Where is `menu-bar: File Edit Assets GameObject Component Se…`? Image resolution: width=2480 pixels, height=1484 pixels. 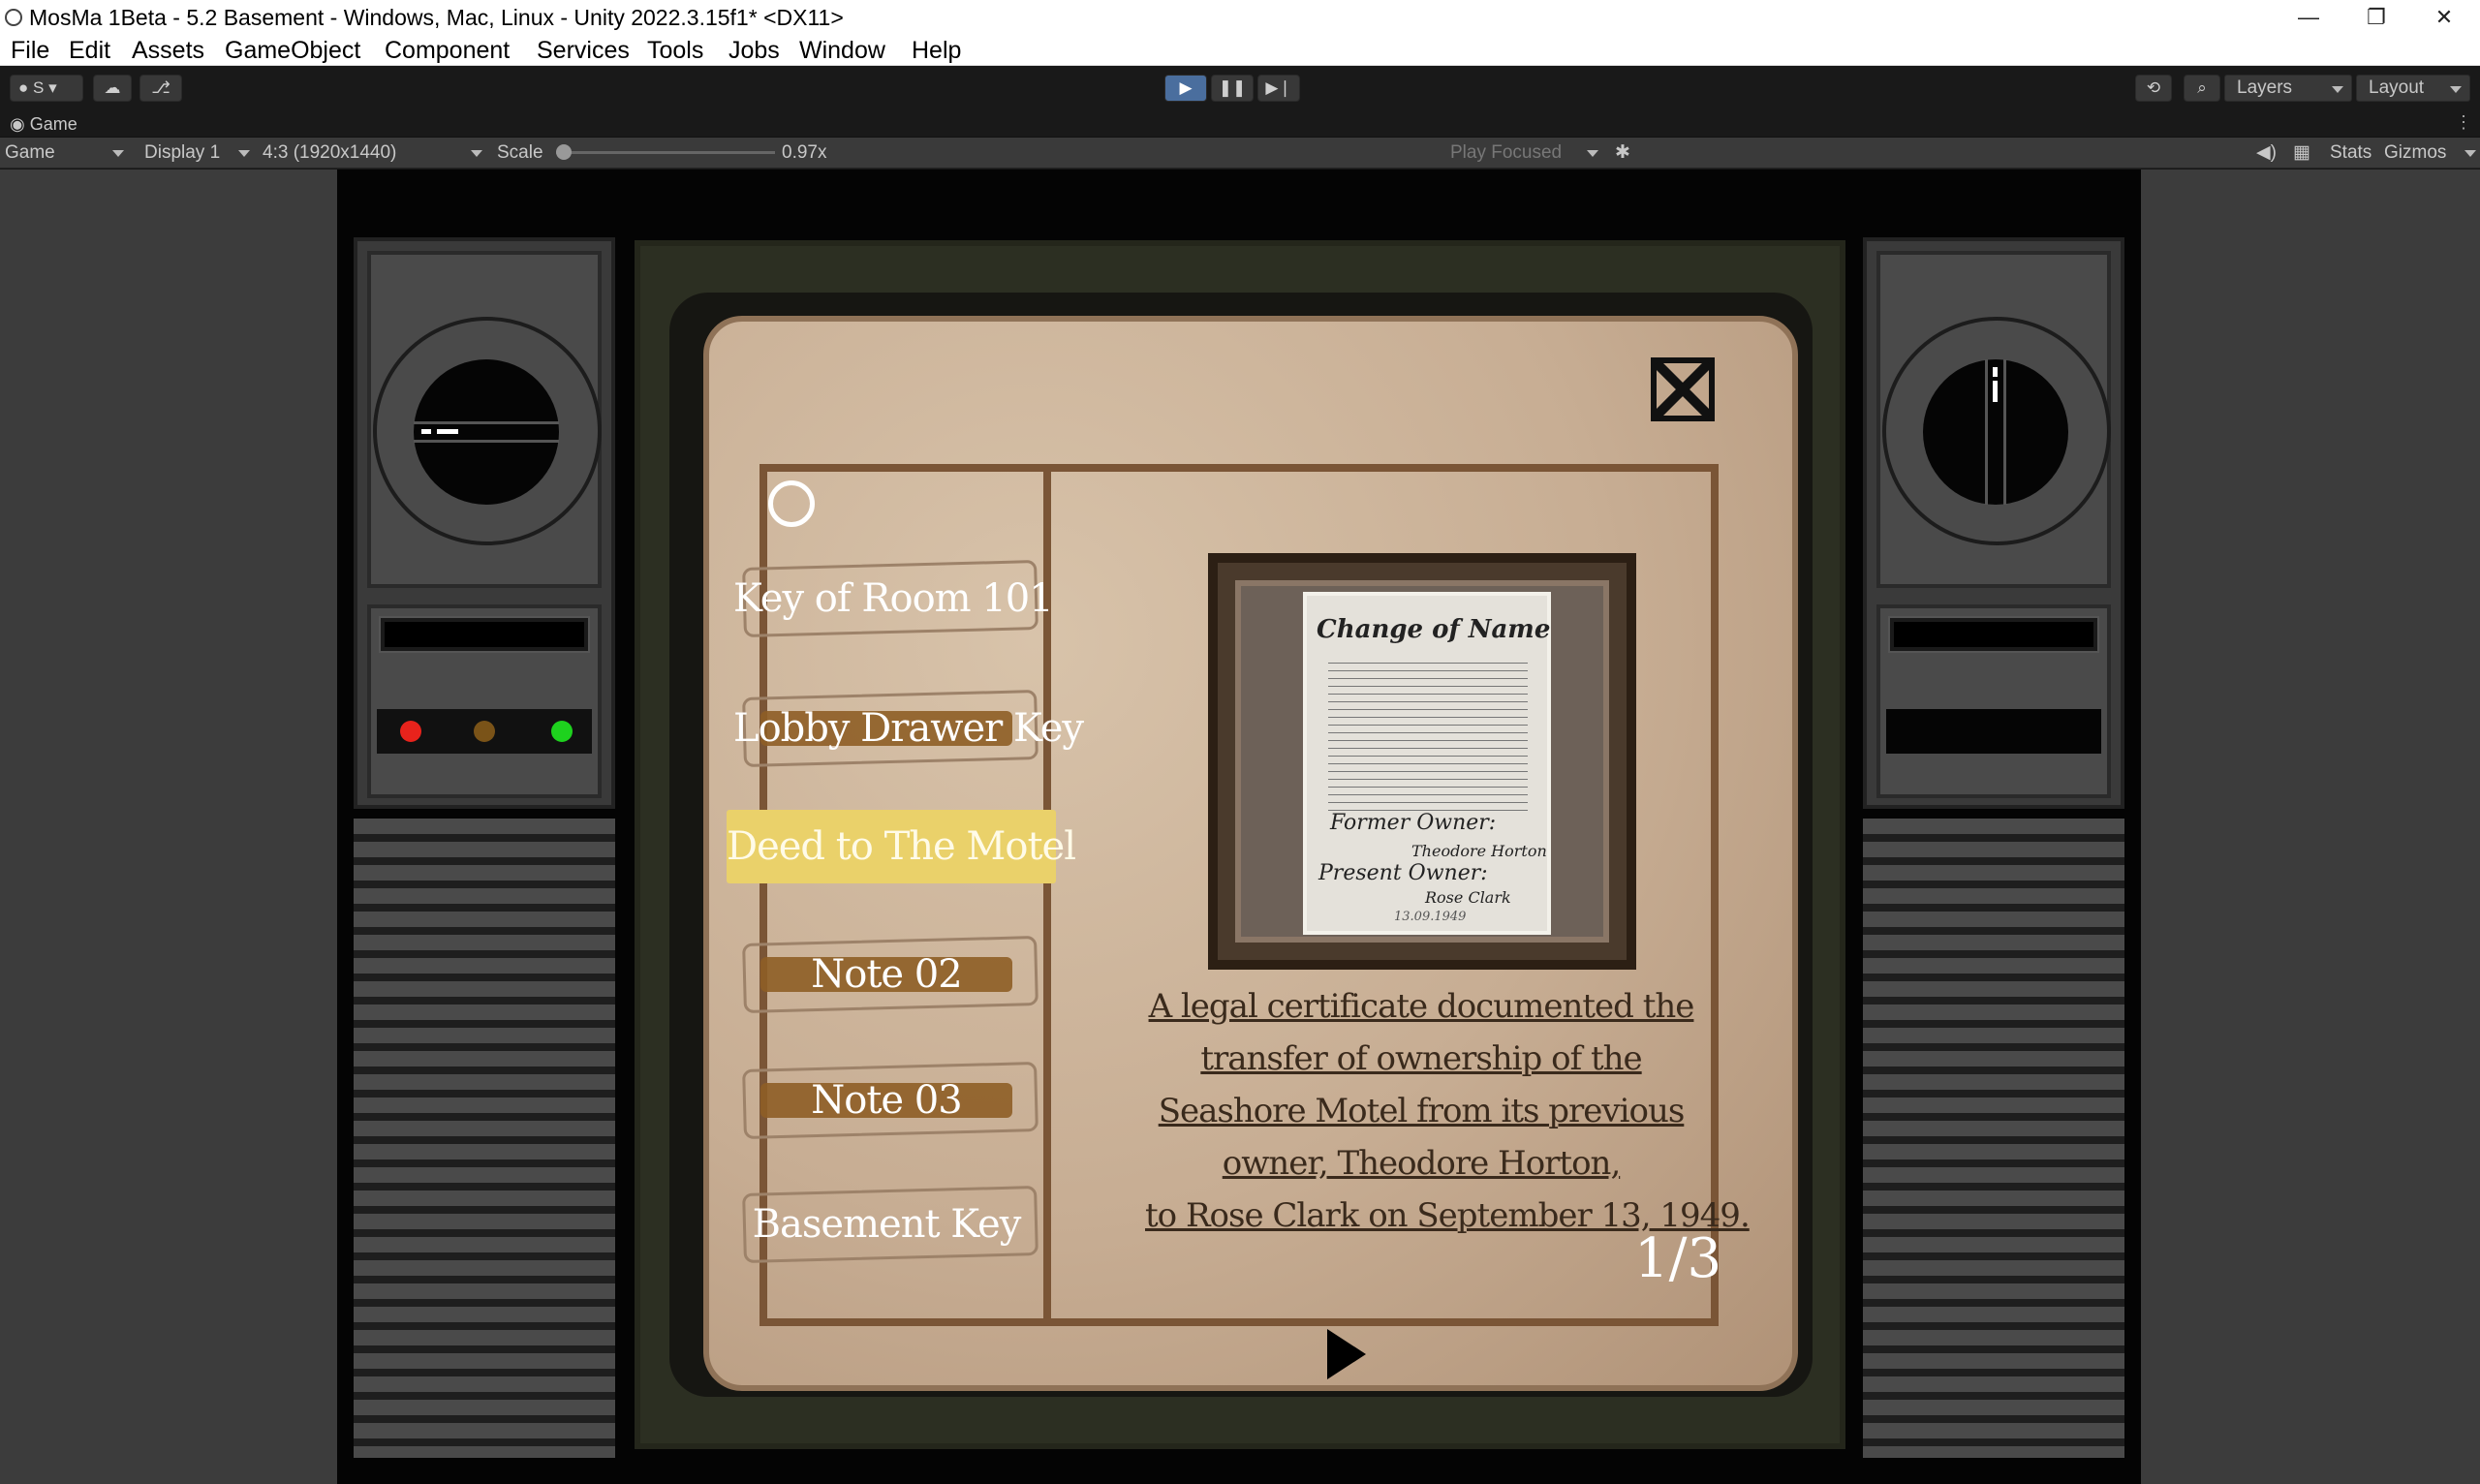 menu-bar: File Edit Assets GameObject Component Se… is located at coordinates (1240, 50).